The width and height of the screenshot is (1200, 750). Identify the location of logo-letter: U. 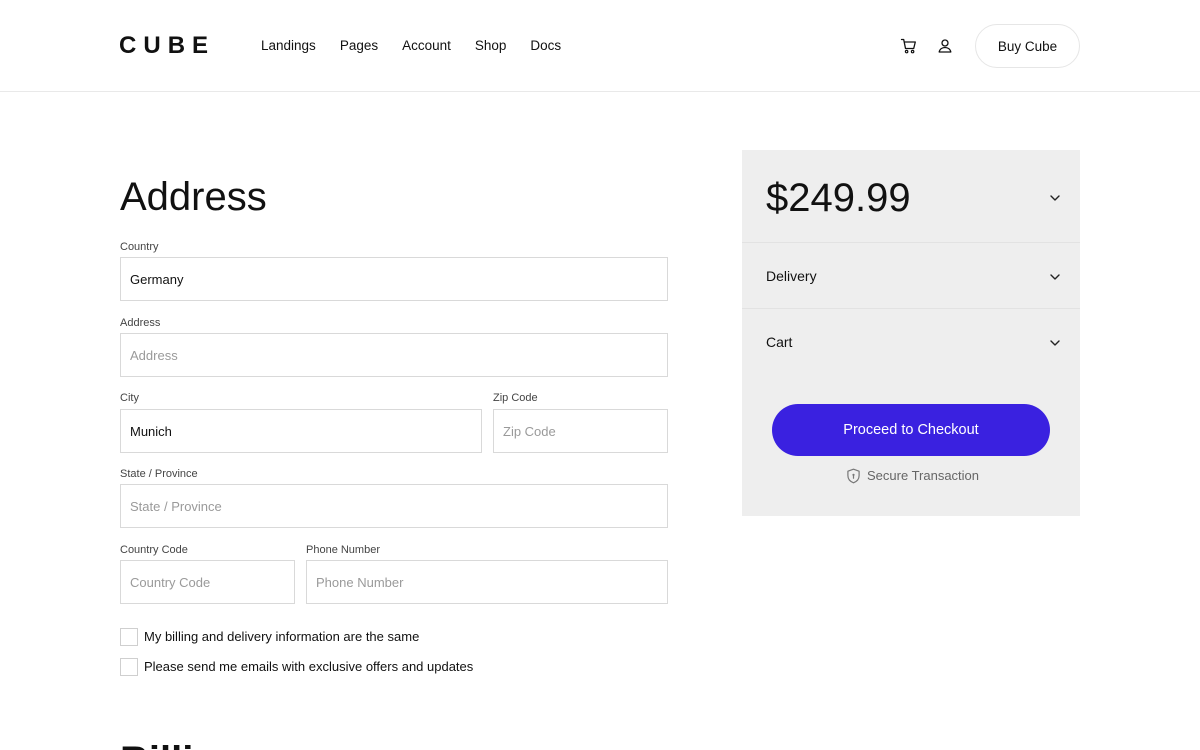
(152, 45).